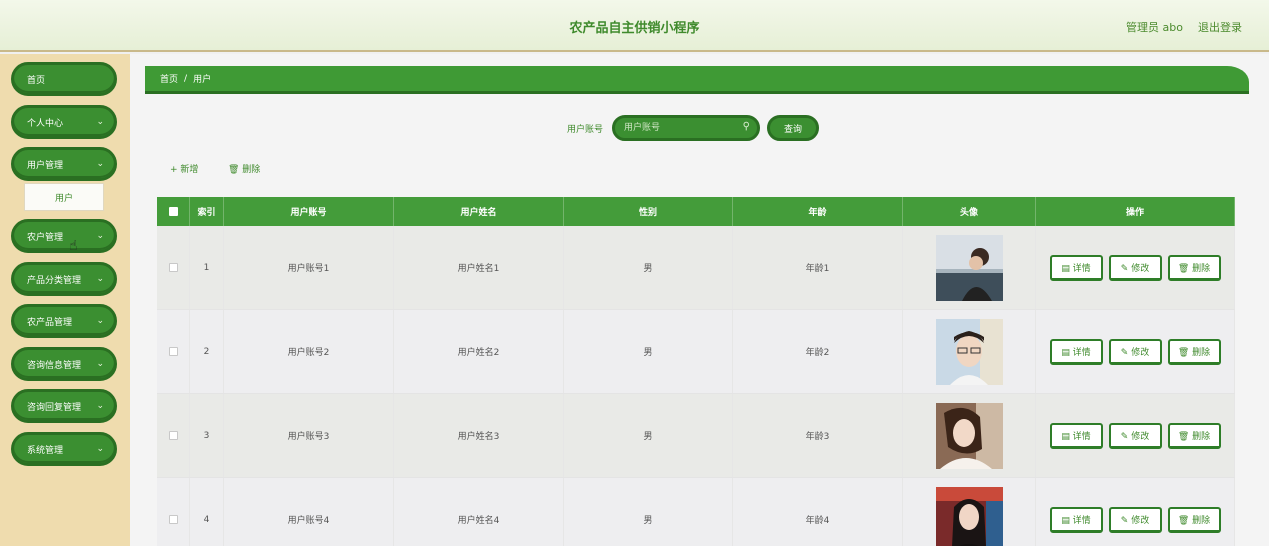 The image size is (1269, 546). Describe the element at coordinates (1154, 27) in the screenshot. I see `current-user: 管理员 abo` at that location.